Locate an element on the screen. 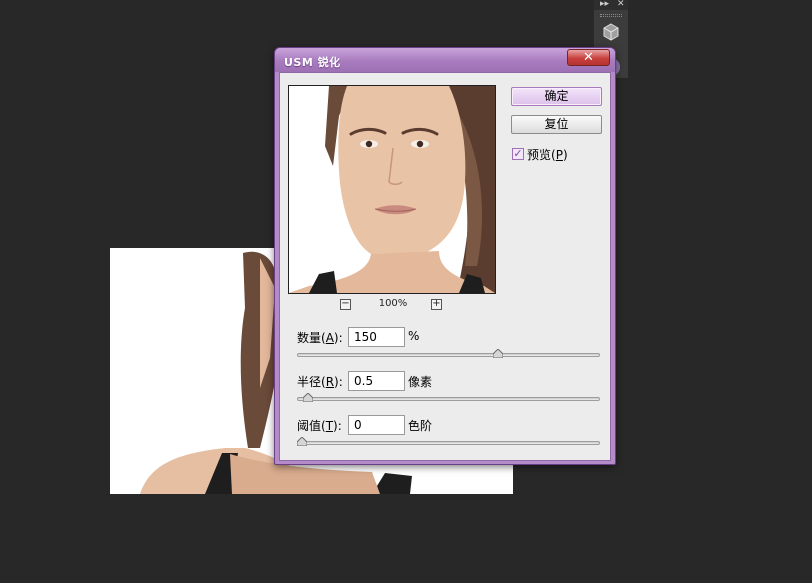  threshold-label-key: T is located at coordinates (329, 426).